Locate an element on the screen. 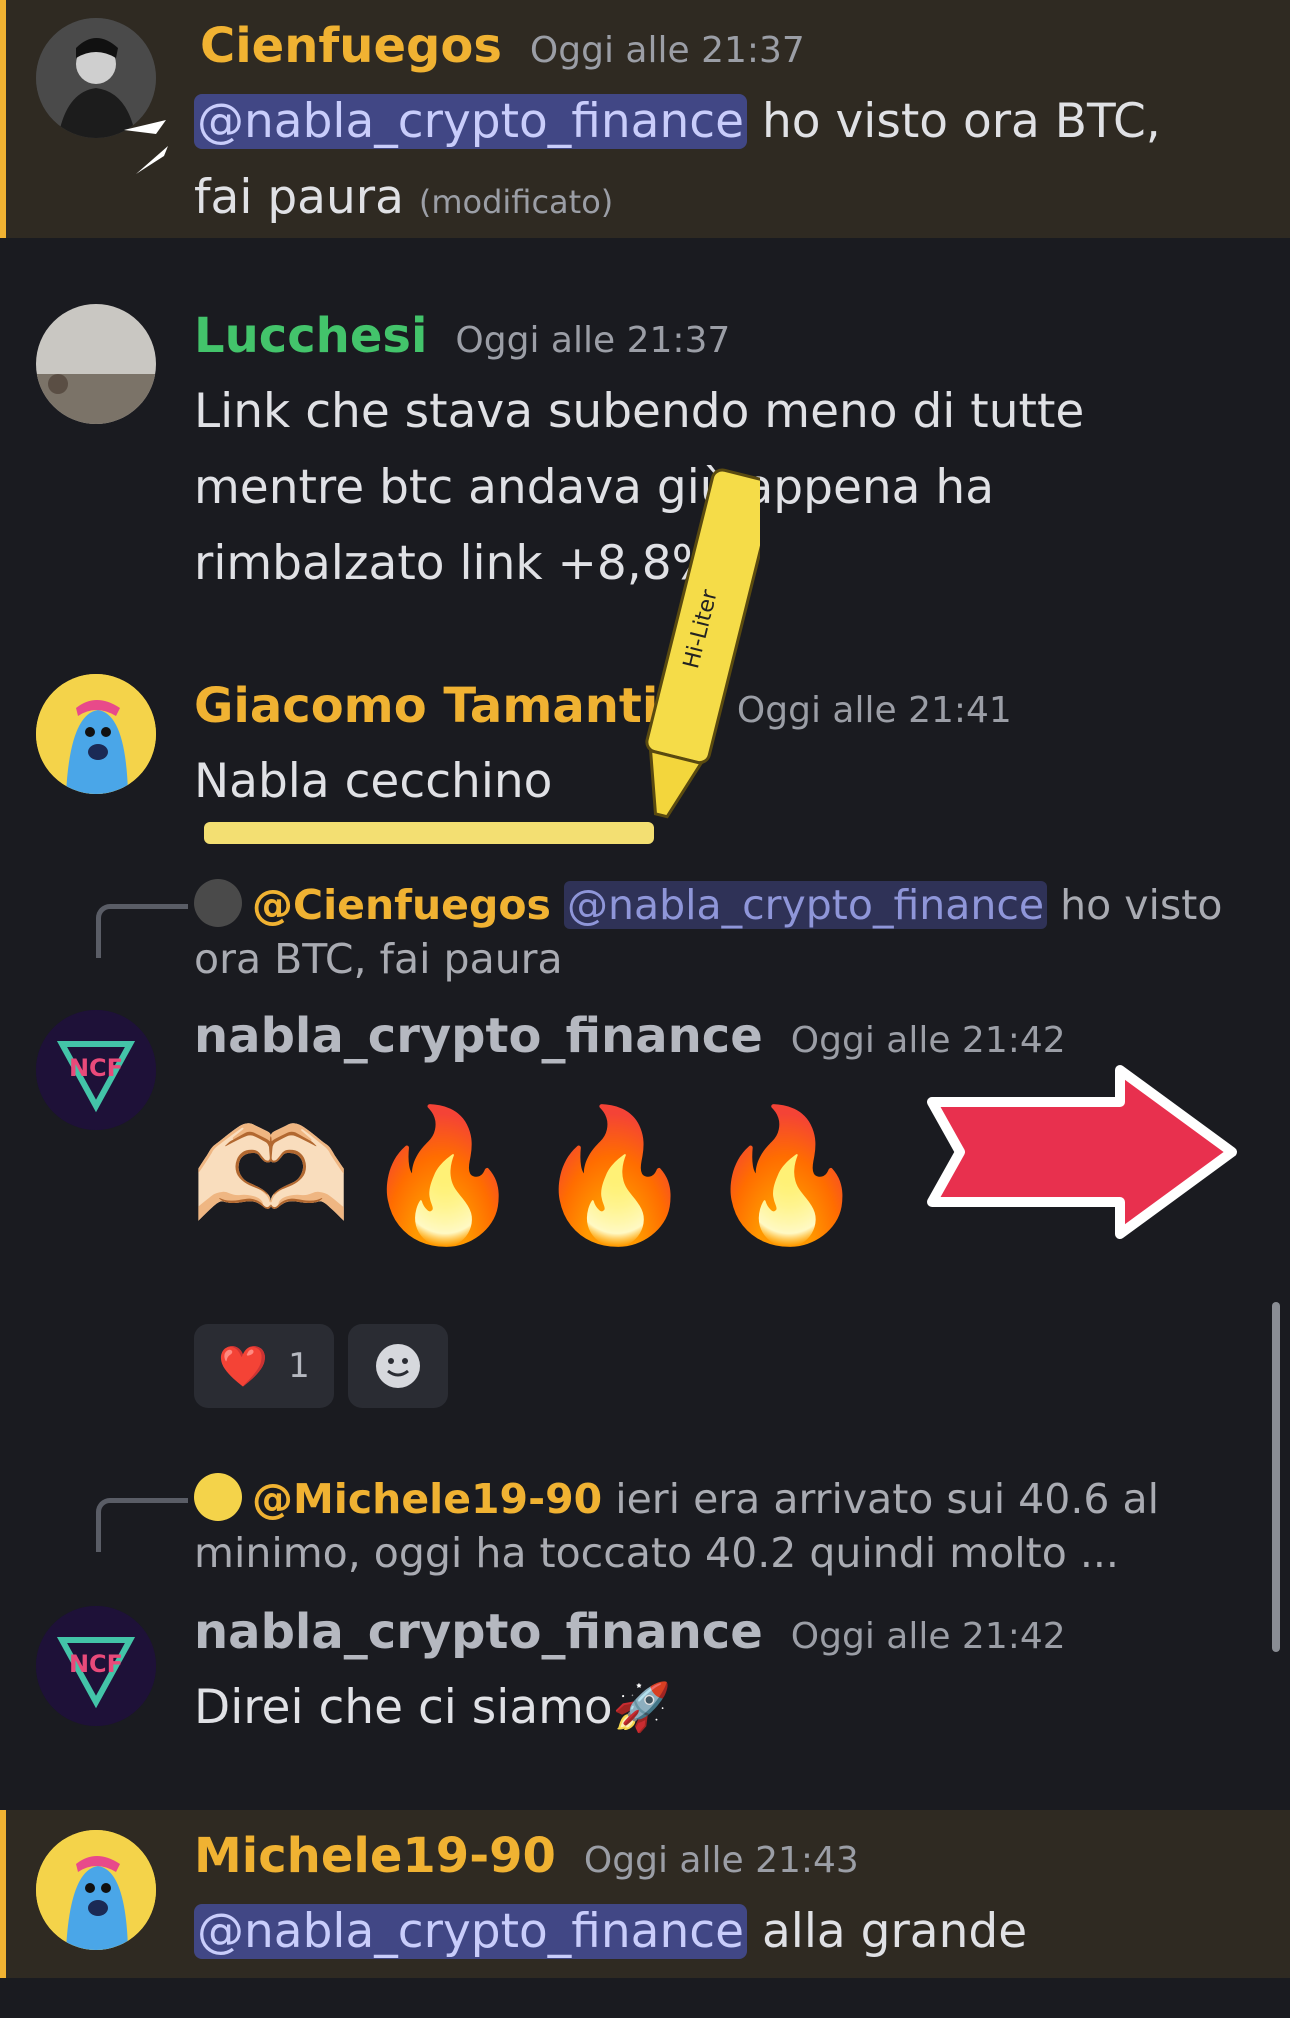 The height and width of the screenshot is (2018, 1290). red-arrow-right-icon is located at coordinates (1080, 1152).